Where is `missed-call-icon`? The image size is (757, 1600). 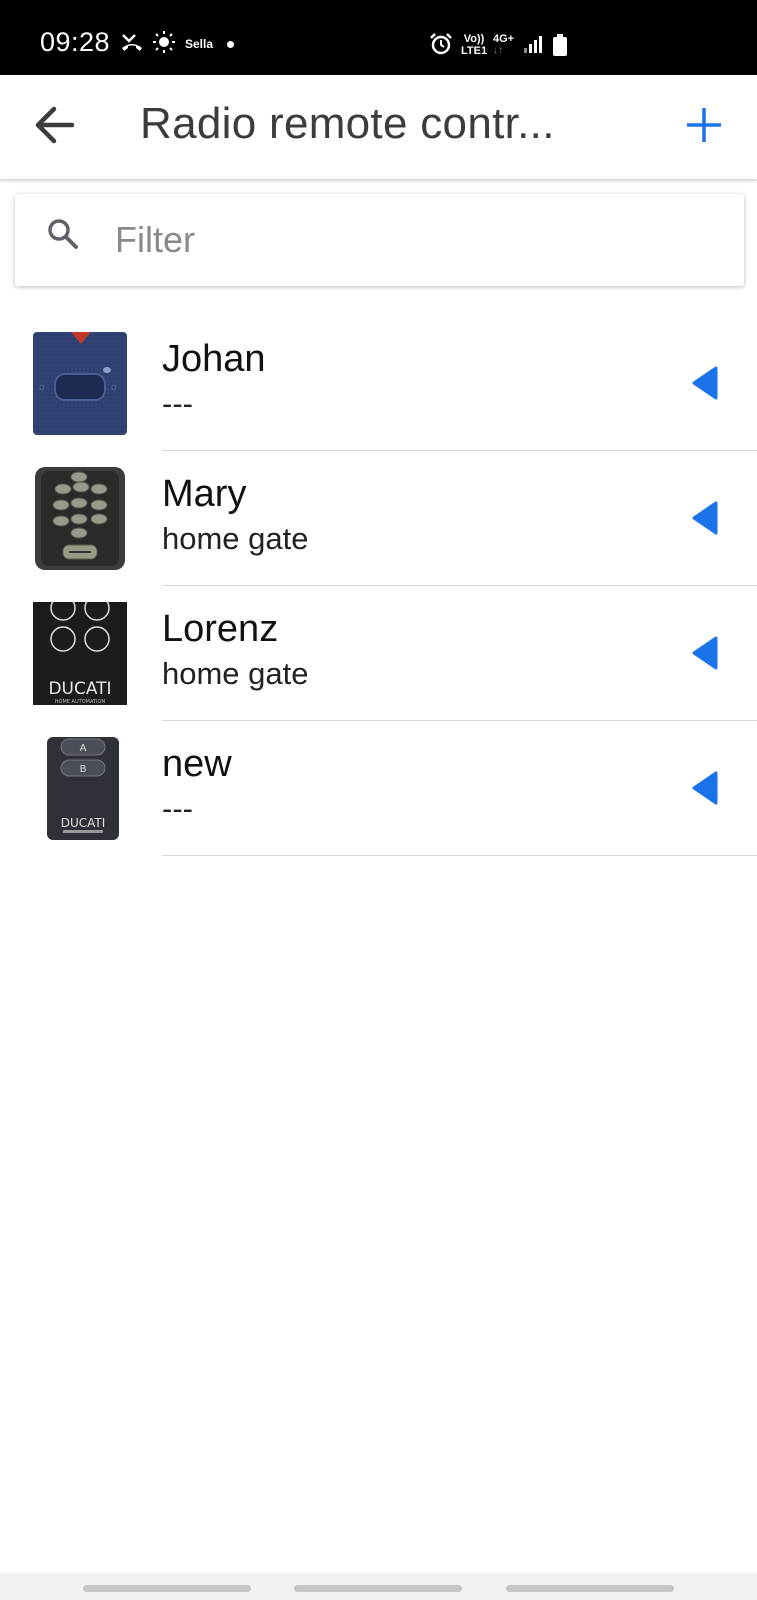
missed-call-icon is located at coordinates (132, 44).